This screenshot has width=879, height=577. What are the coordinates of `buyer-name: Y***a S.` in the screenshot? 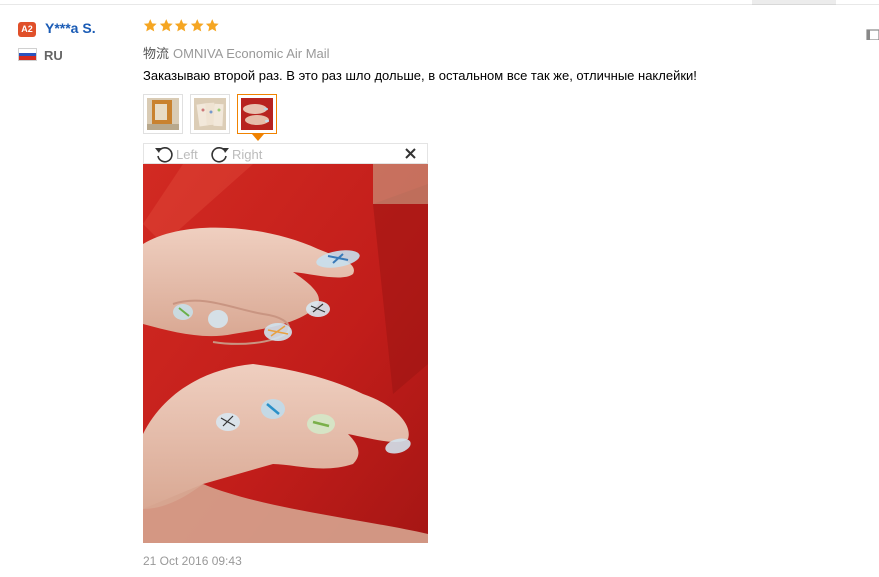 It's located at (70, 28).